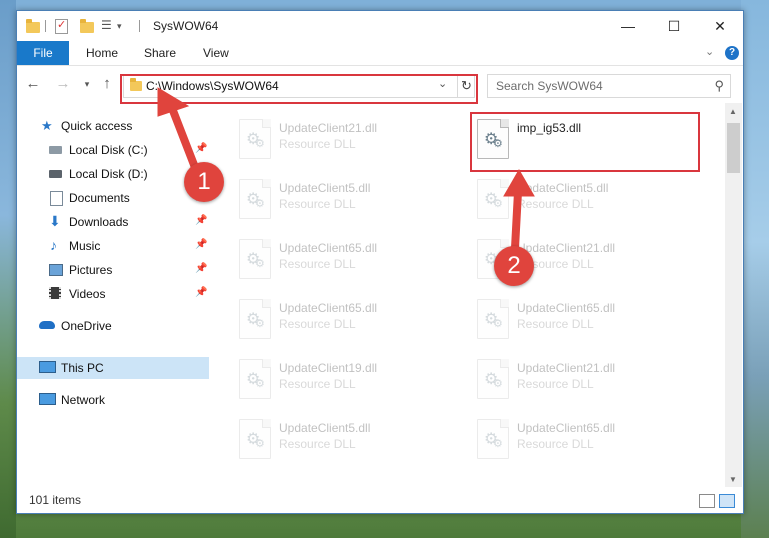 The width and height of the screenshot is (769, 538). I want to click on title-bar: ✓ ☰ ▾ SysWOW64 — ☐ ✕, so click(380, 26).